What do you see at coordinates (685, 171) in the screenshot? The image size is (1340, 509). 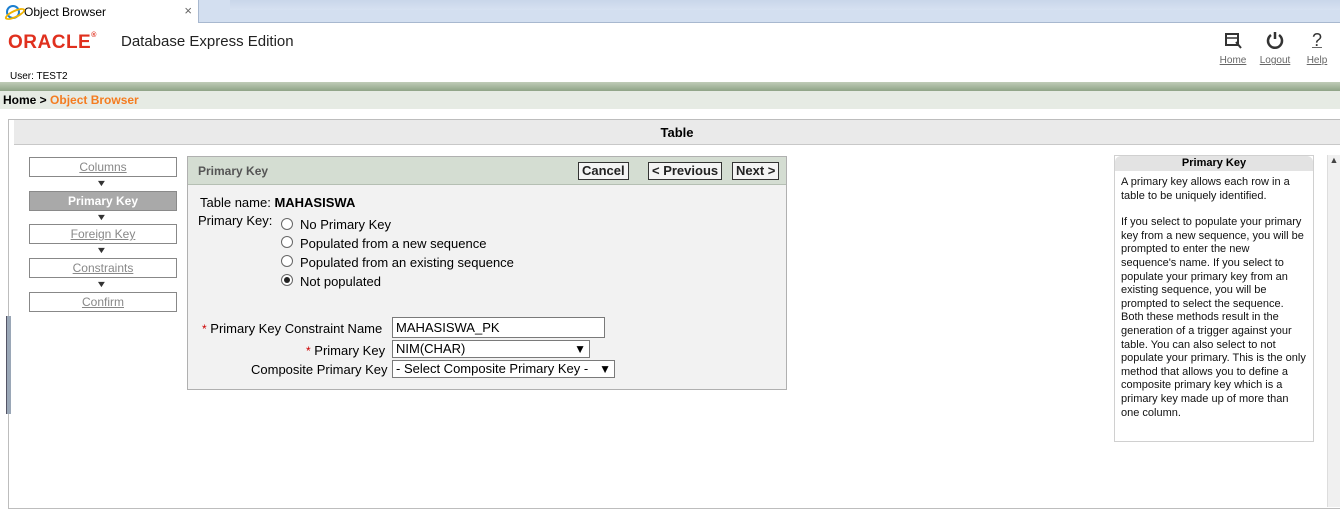 I see `previous-button: < Previous` at bounding box center [685, 171].